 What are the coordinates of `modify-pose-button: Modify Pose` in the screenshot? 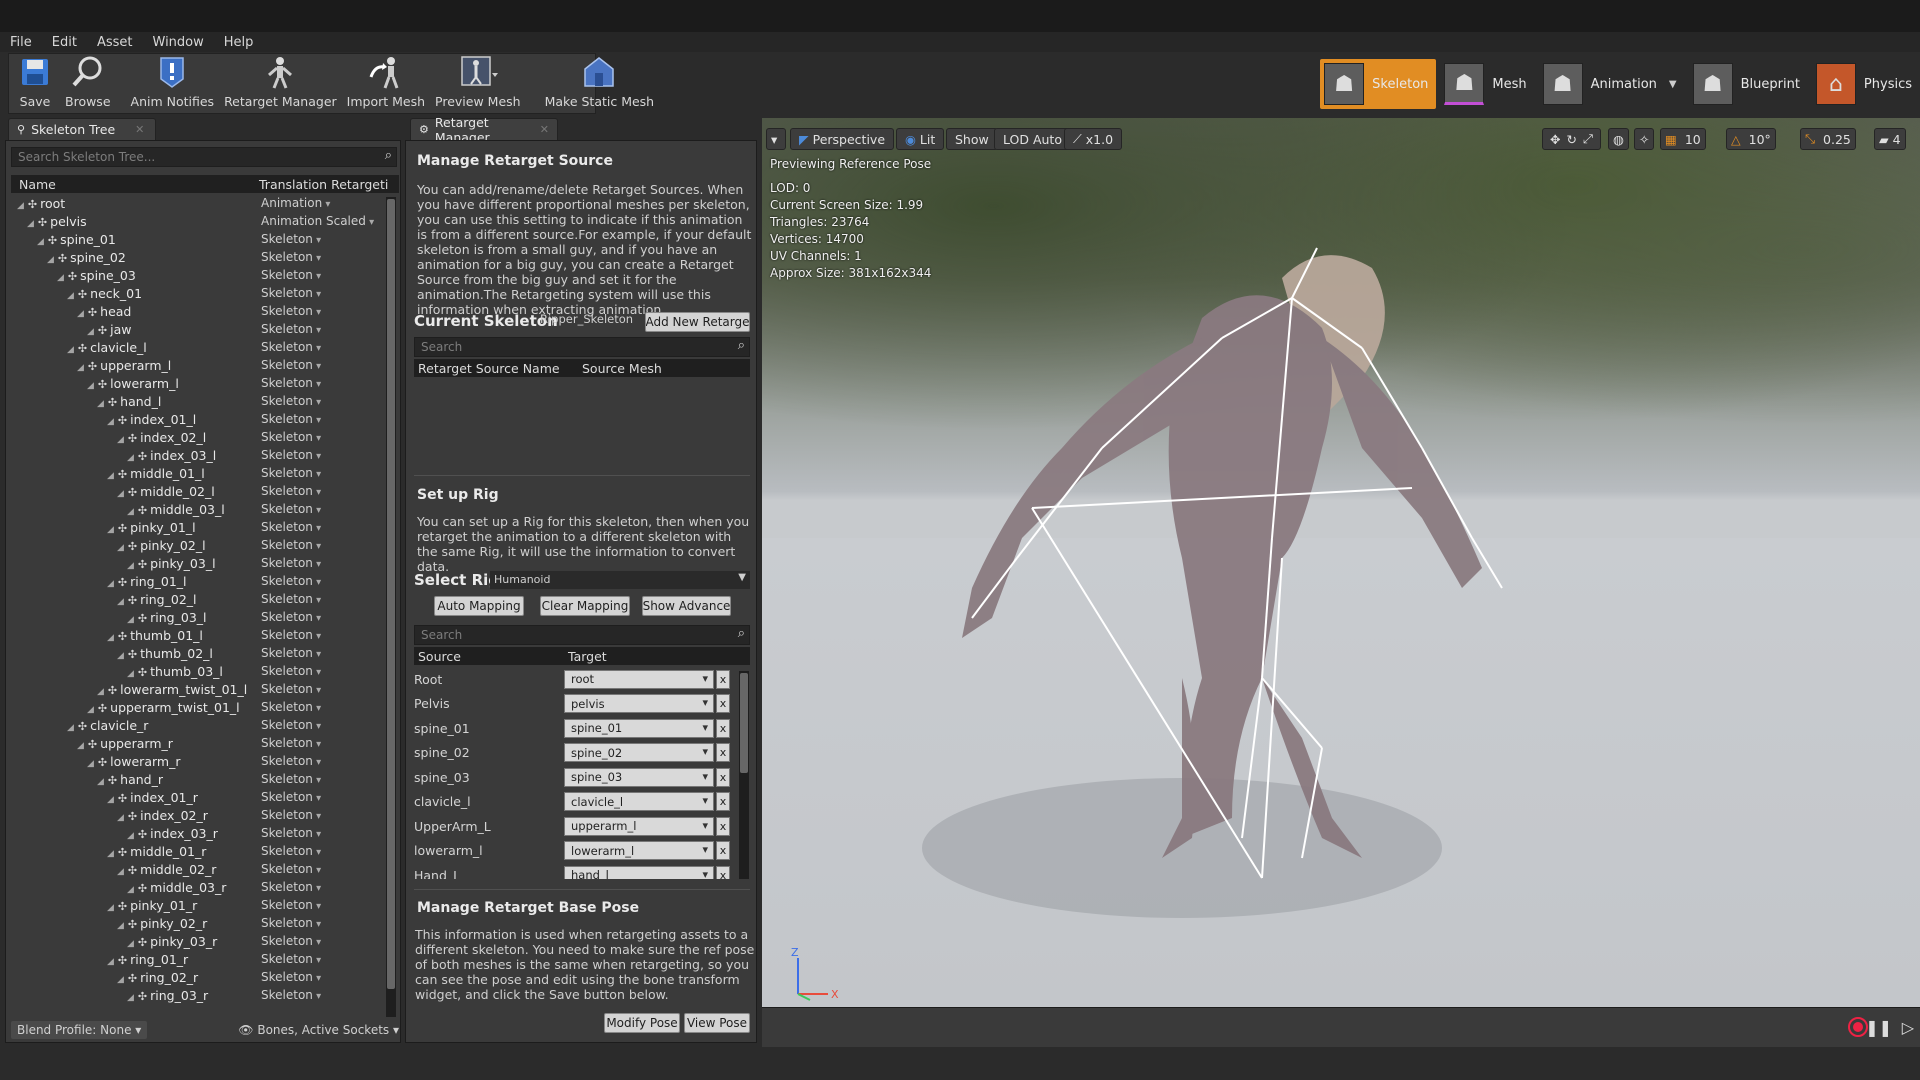 It's located at (642, 1023).